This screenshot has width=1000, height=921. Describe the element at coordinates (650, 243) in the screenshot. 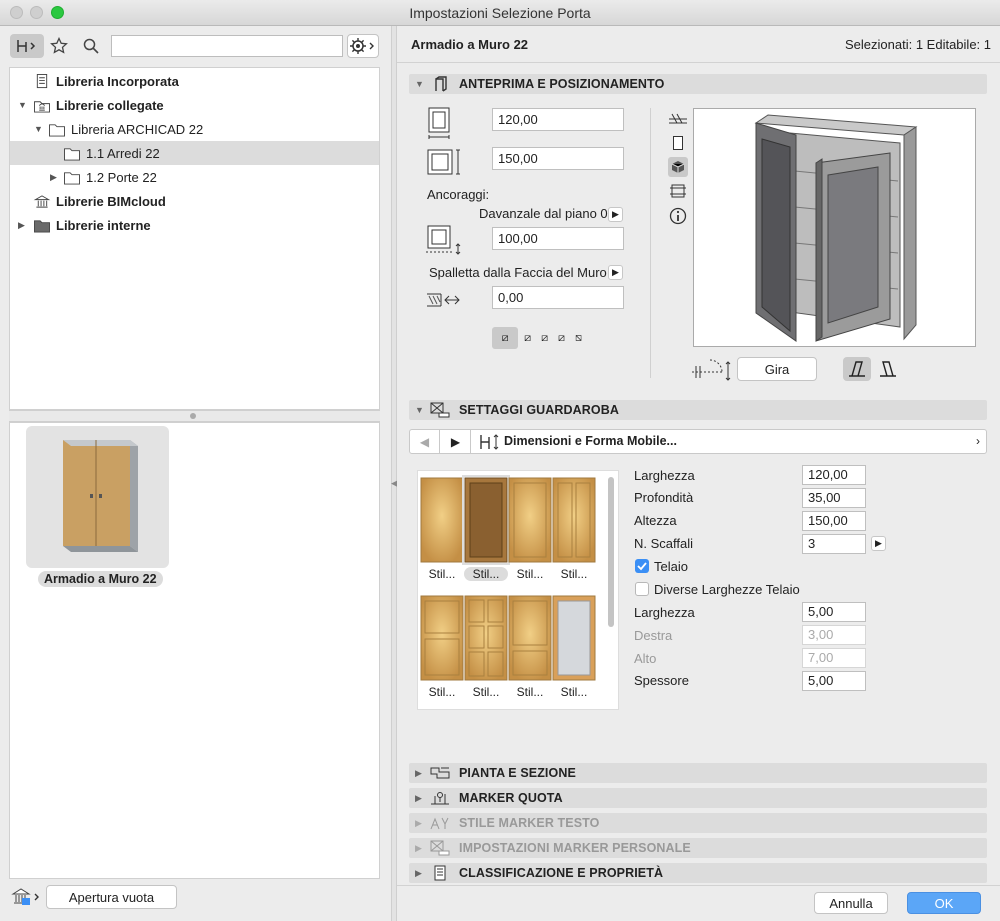

I see `divider` at that location.